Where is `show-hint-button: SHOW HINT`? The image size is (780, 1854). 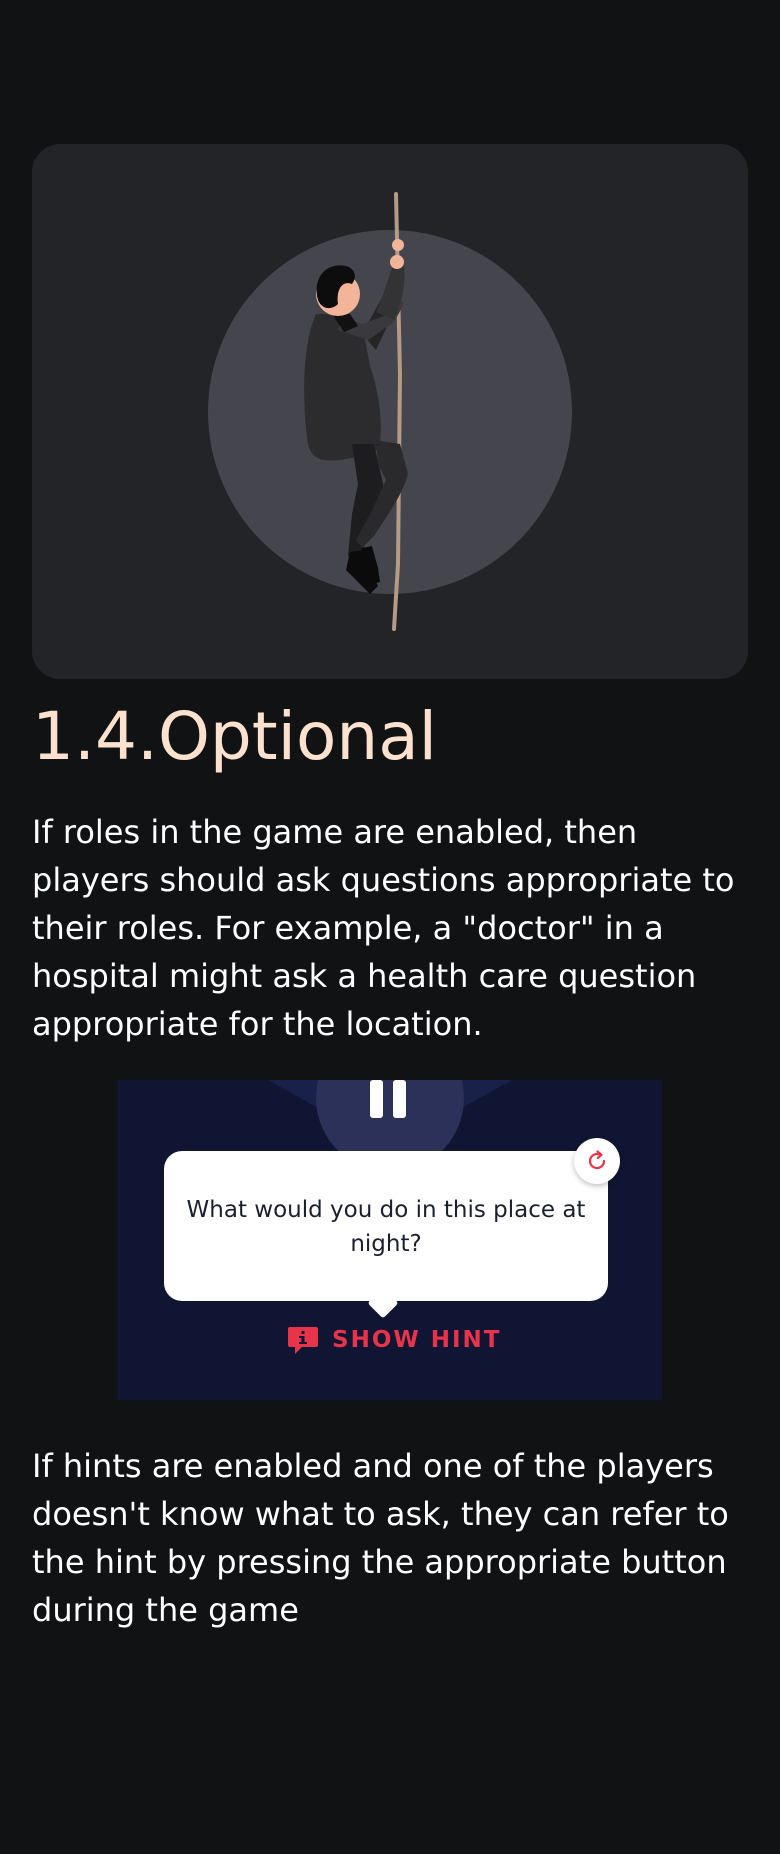 show-hint-button: SHOW HINT is located at coordinates (394, 1340).